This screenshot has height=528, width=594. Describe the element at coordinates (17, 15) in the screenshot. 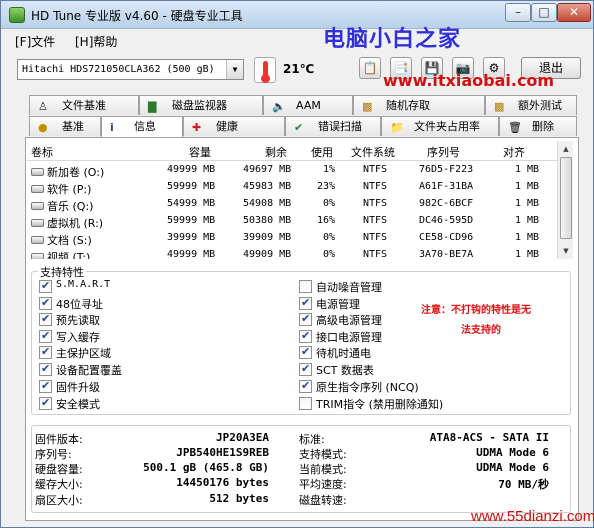

I see `app-icon` at that location.